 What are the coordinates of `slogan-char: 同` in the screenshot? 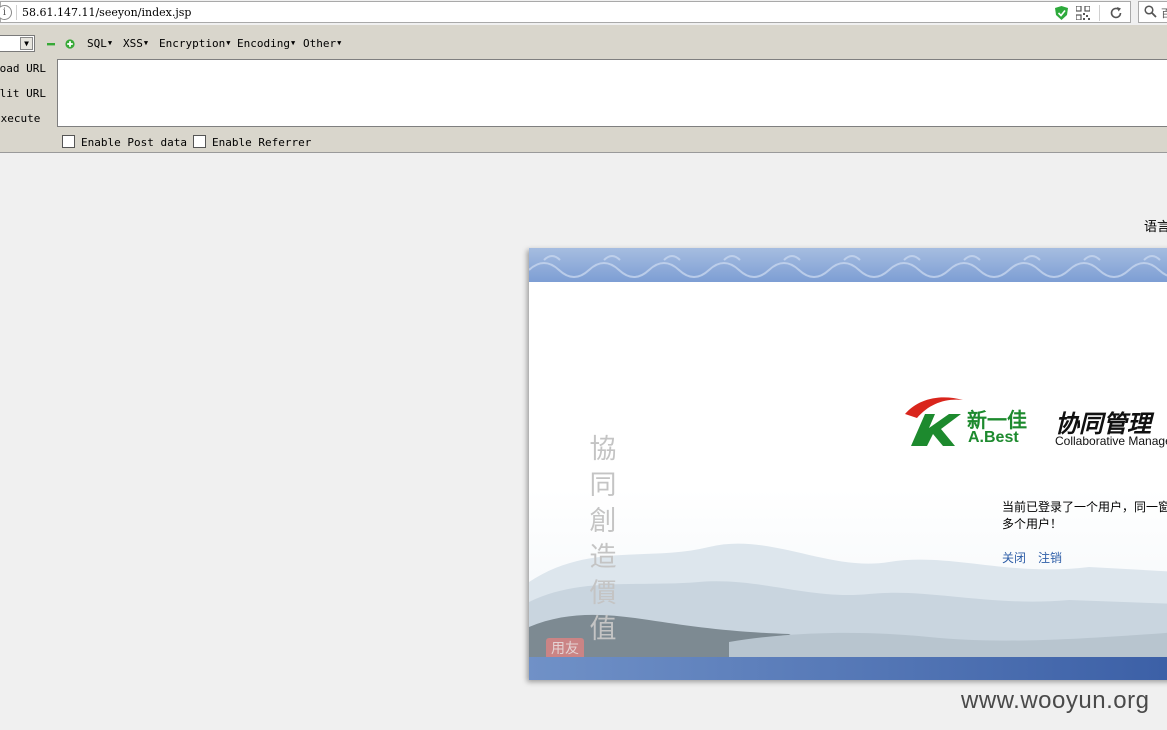 It's located at (603, 485).